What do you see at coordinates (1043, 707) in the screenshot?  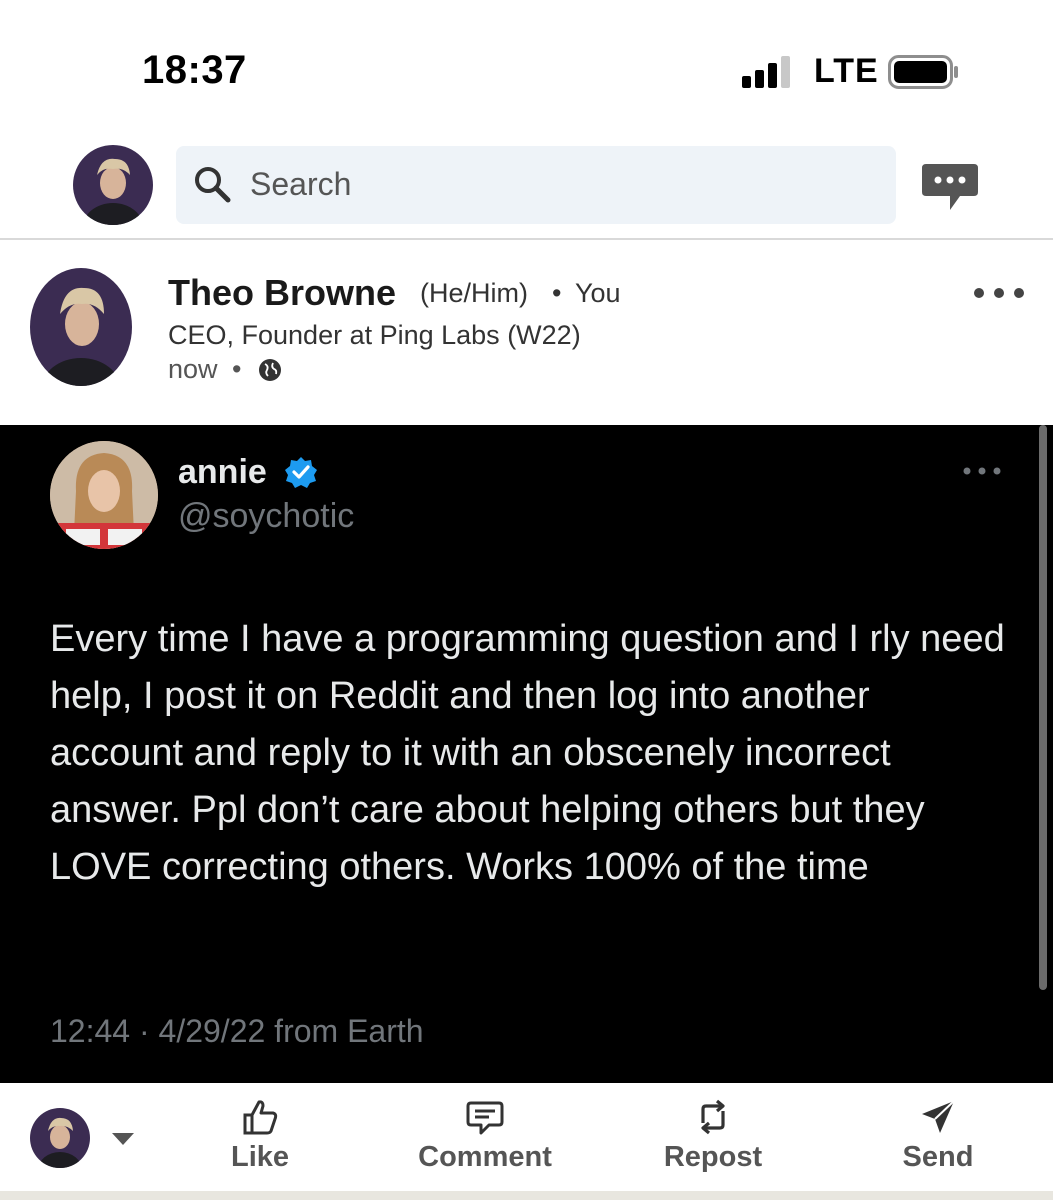 I see `scrollbar` at bounding box center [1043, 707].